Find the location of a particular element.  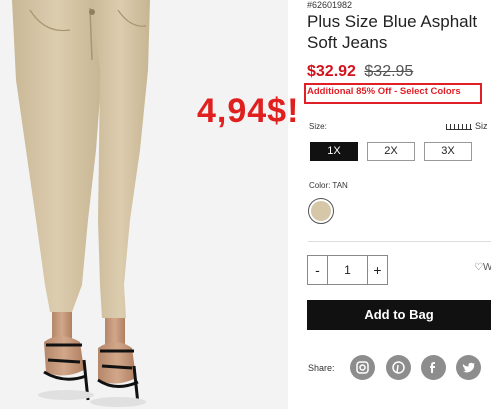

twitter-icon is located at coordinates (468, 367).